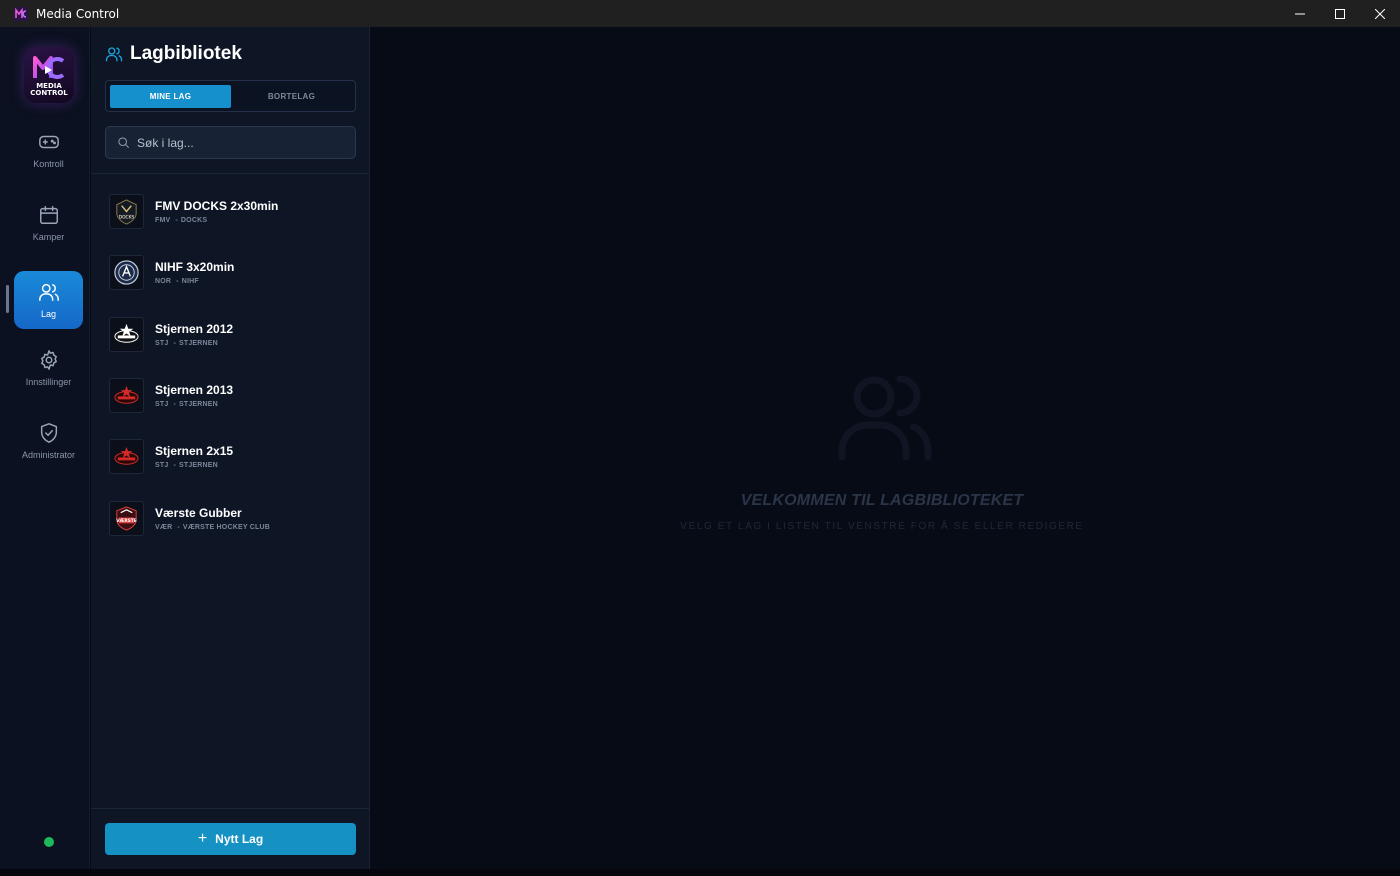  I want to click on team-info: Stjernen 2x15 STJ - STJERNEN, so click(194, 456).